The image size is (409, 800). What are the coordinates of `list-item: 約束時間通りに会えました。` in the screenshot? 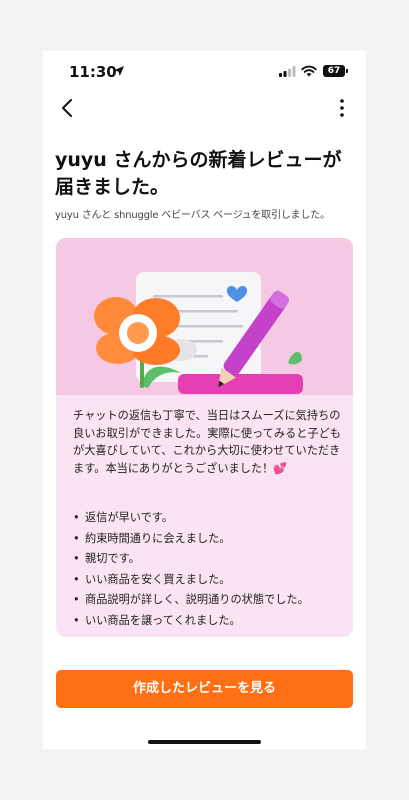 It's located at (206, 539).